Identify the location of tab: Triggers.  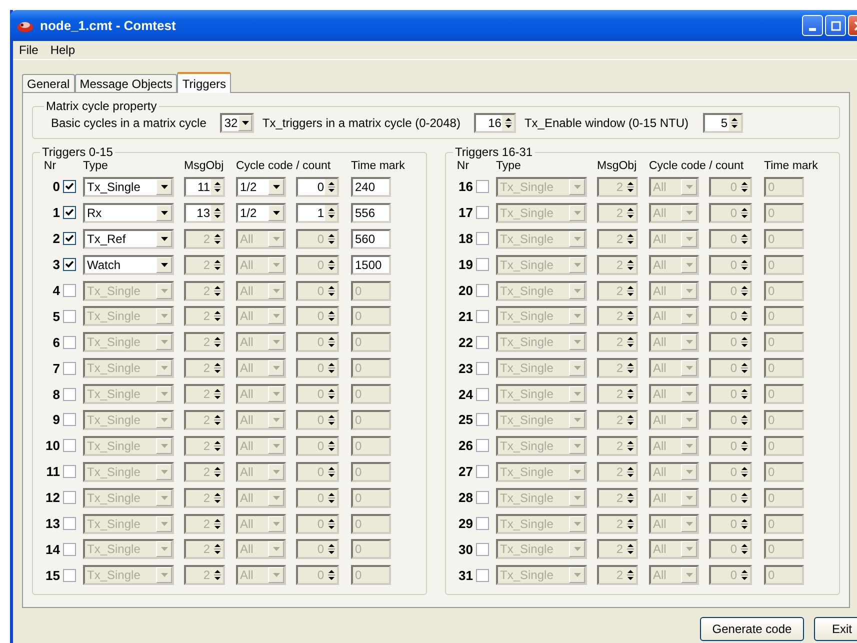
(204, 82).